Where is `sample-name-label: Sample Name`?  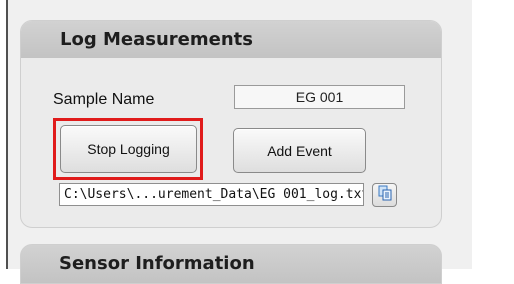
sample-name-label: Sample Name is located at coordinates (104, 99).